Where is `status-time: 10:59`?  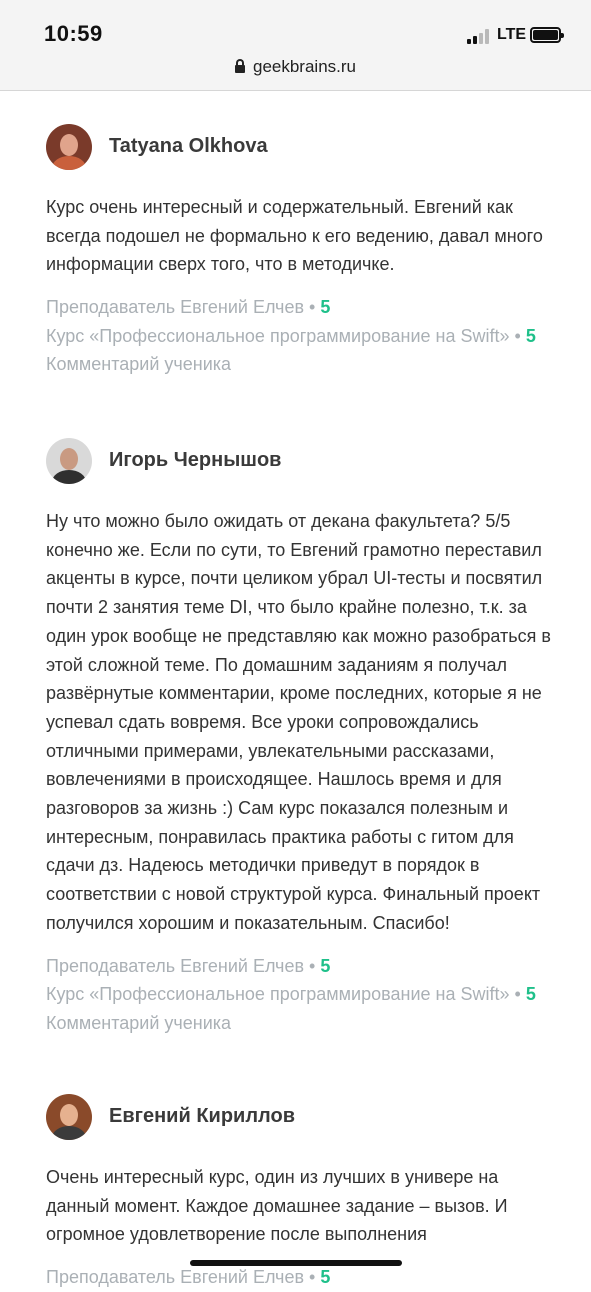 status-time: 10:59 is located at coordinates (73, 33).